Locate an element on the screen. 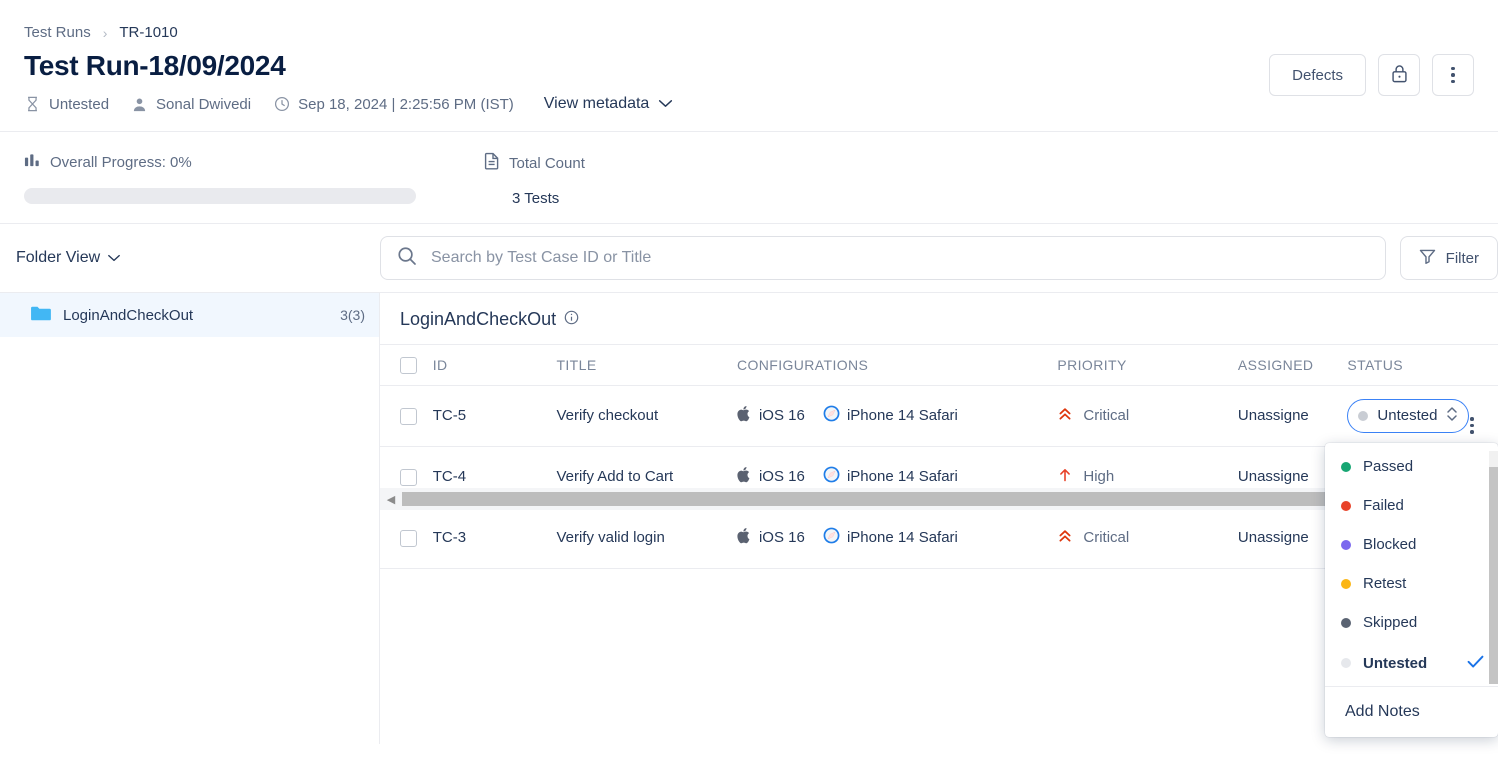  header-id: ID is located at coordinates (494, 365).